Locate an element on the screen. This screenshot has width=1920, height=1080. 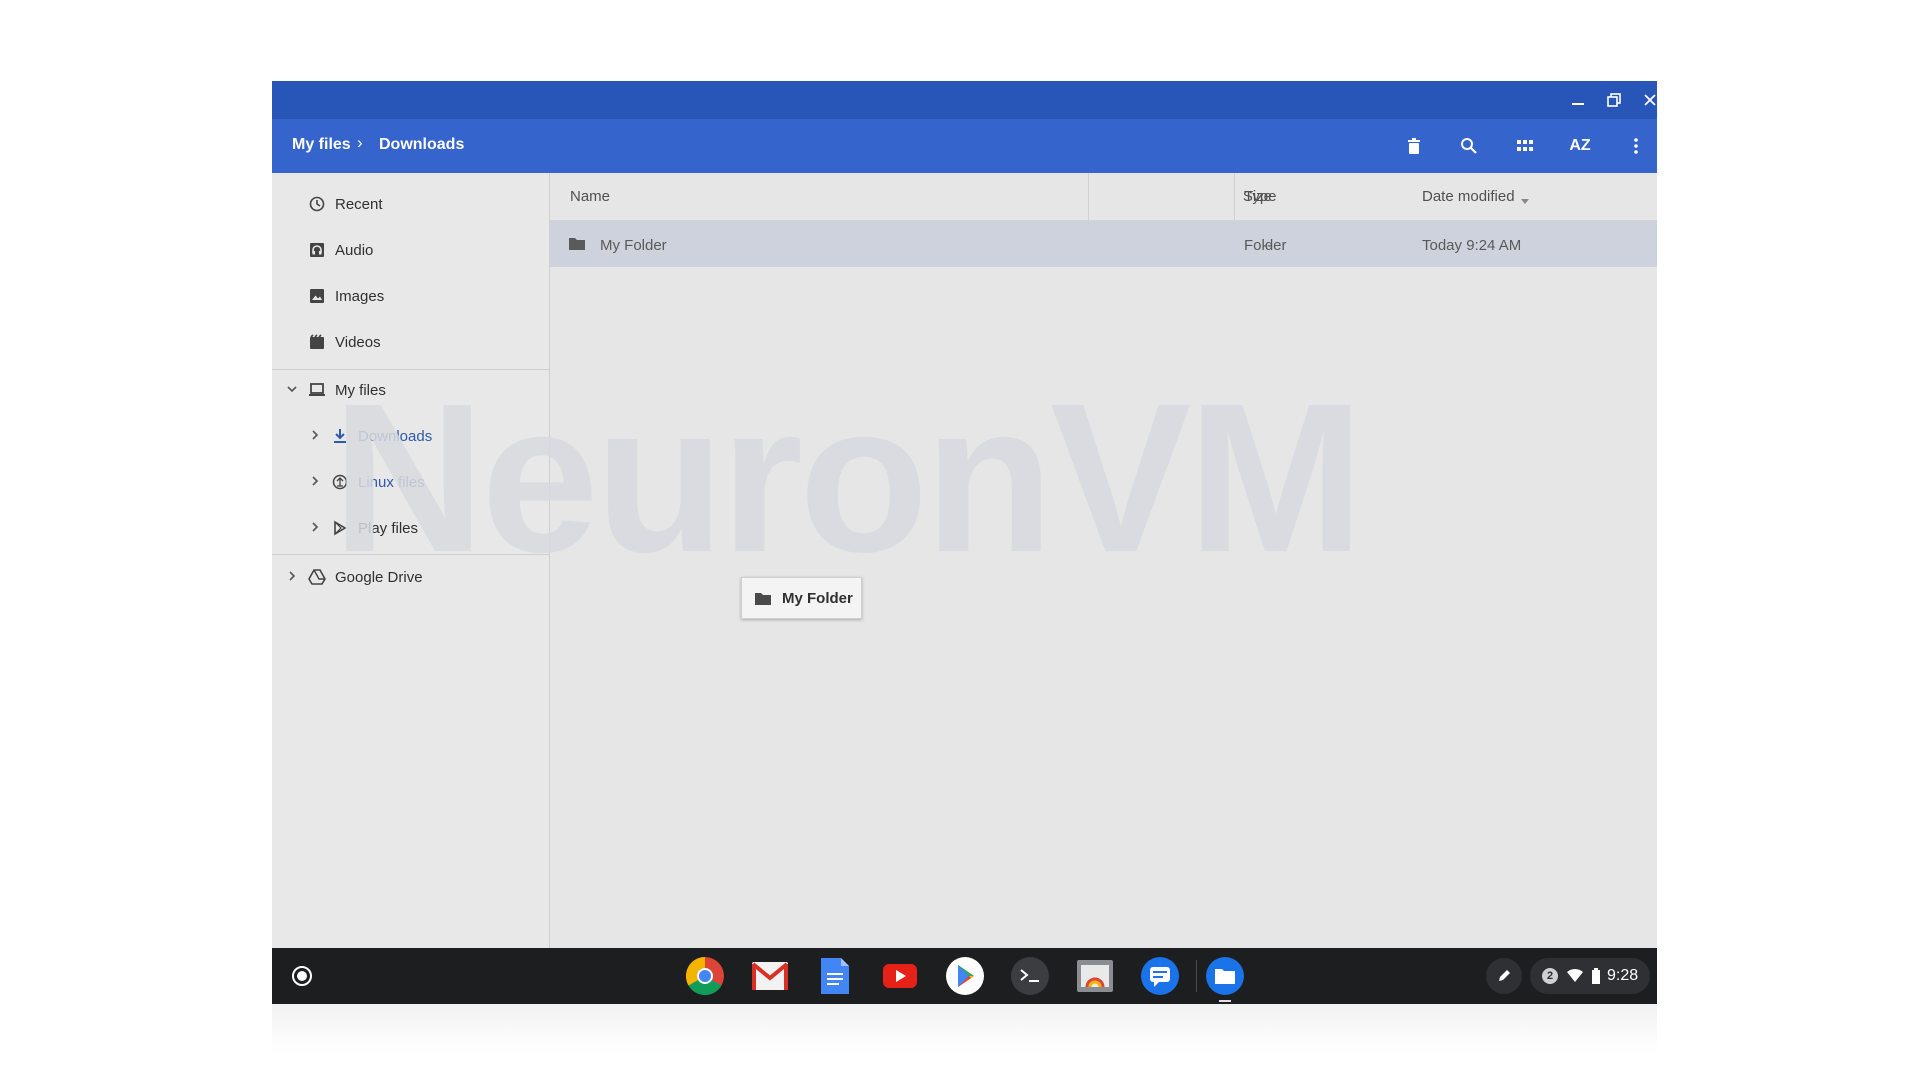
sidebar-divider is located at coordinates (410, 554).